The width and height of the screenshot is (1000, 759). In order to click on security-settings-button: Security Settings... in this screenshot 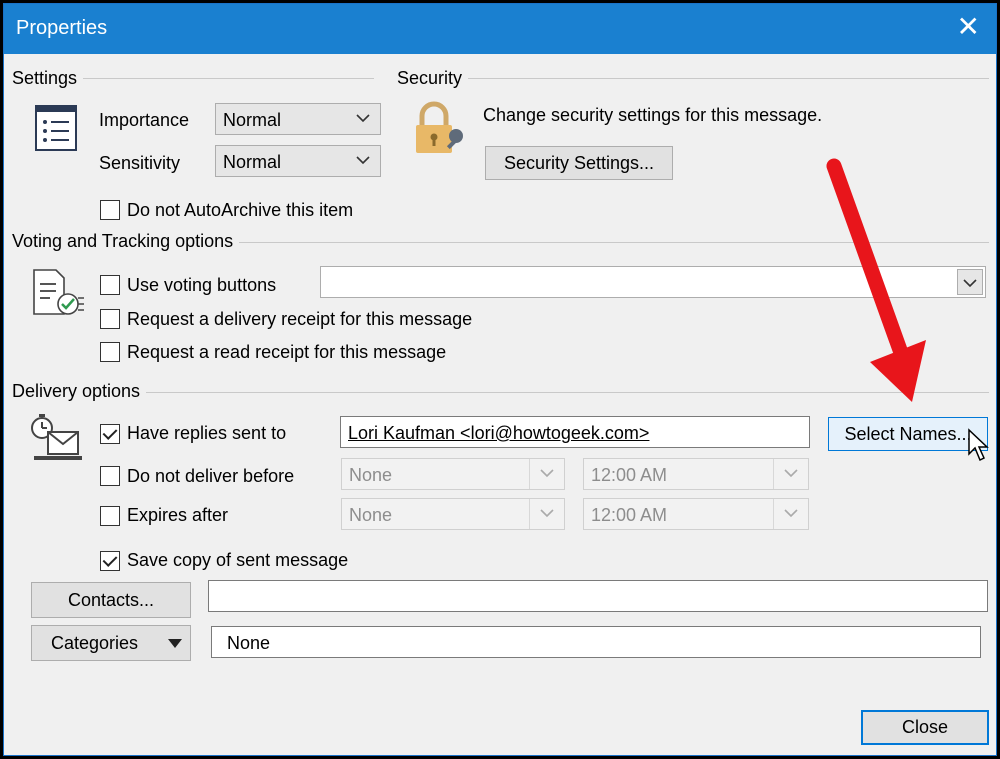, I will do `click(579, 163)`.